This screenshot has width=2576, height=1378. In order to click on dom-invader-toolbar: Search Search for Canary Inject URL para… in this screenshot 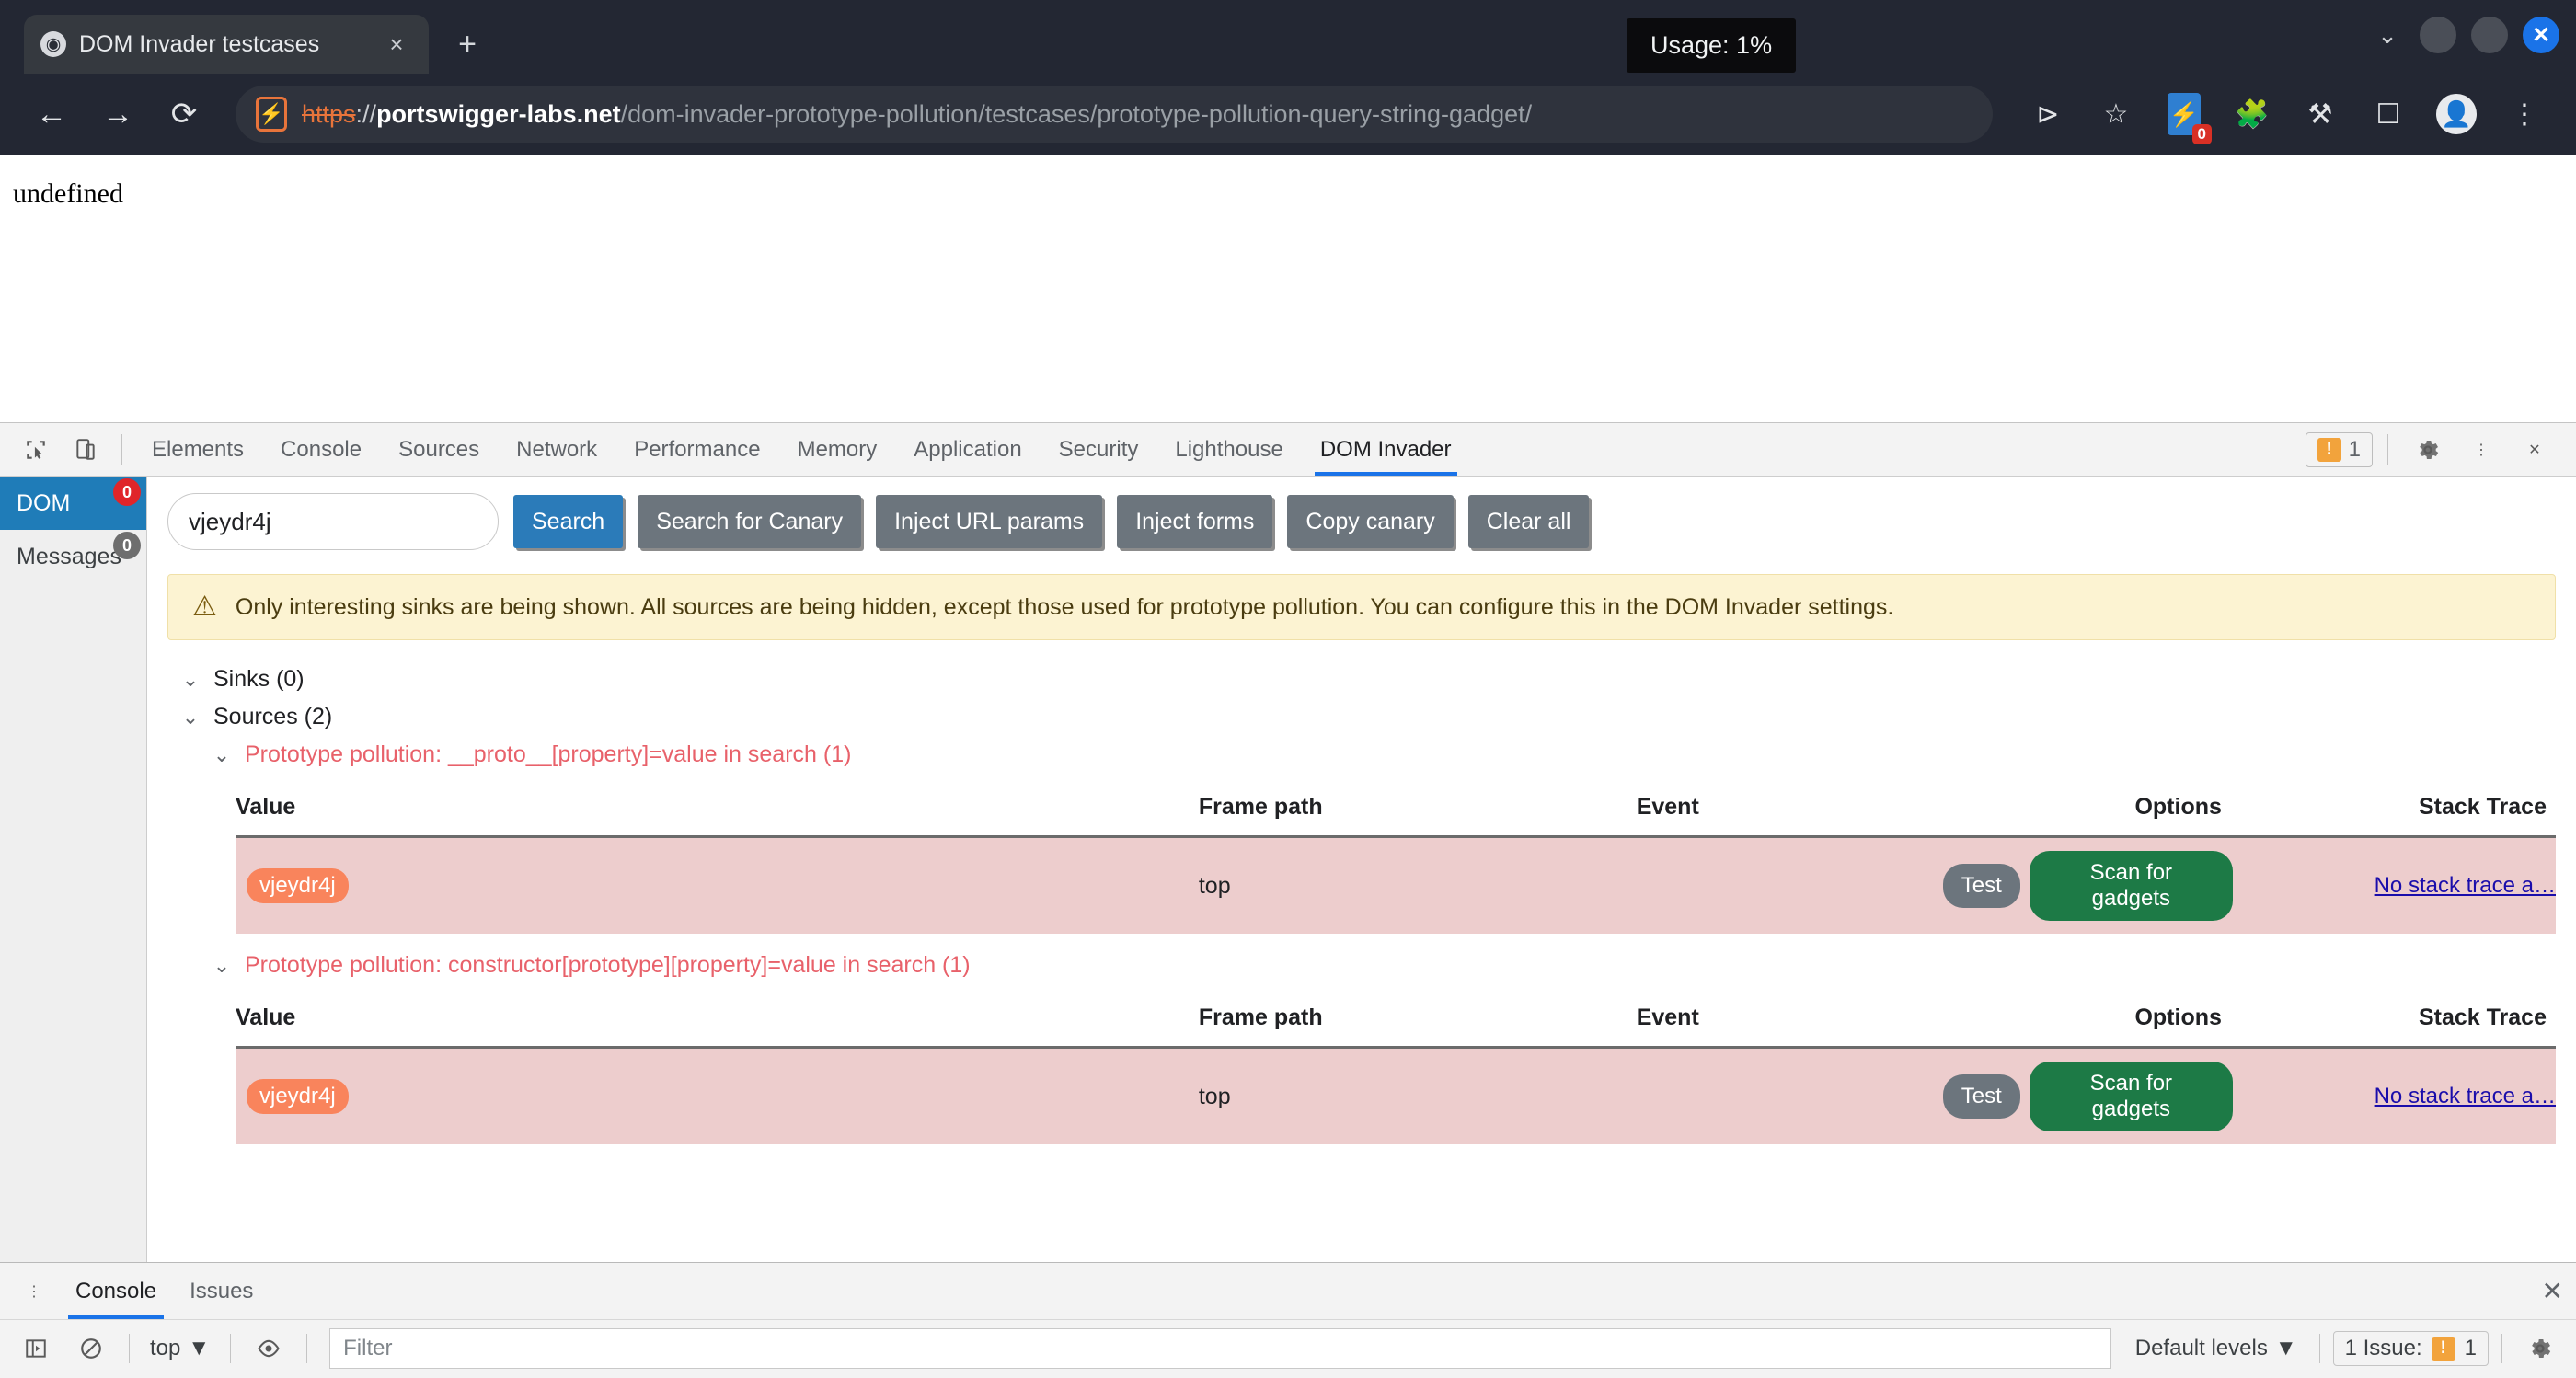, I will do `click(1361, 518)`.